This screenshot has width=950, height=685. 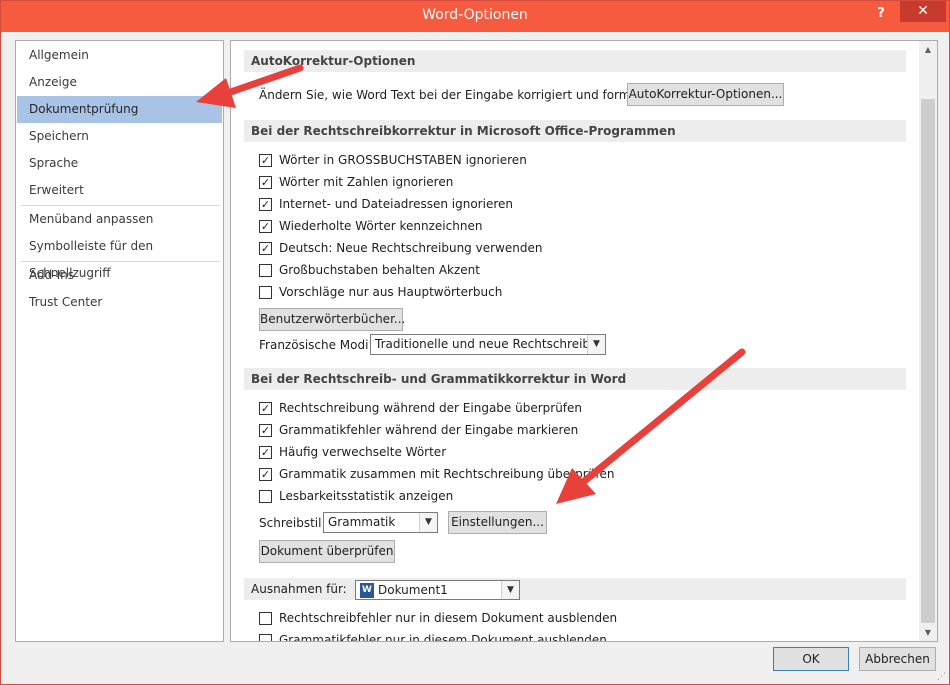 What do you see at coordinates (119, 302) in the screenshot?
I see `sidebar-item-trust-center: Trust Center` at bounding box center [119, 302].